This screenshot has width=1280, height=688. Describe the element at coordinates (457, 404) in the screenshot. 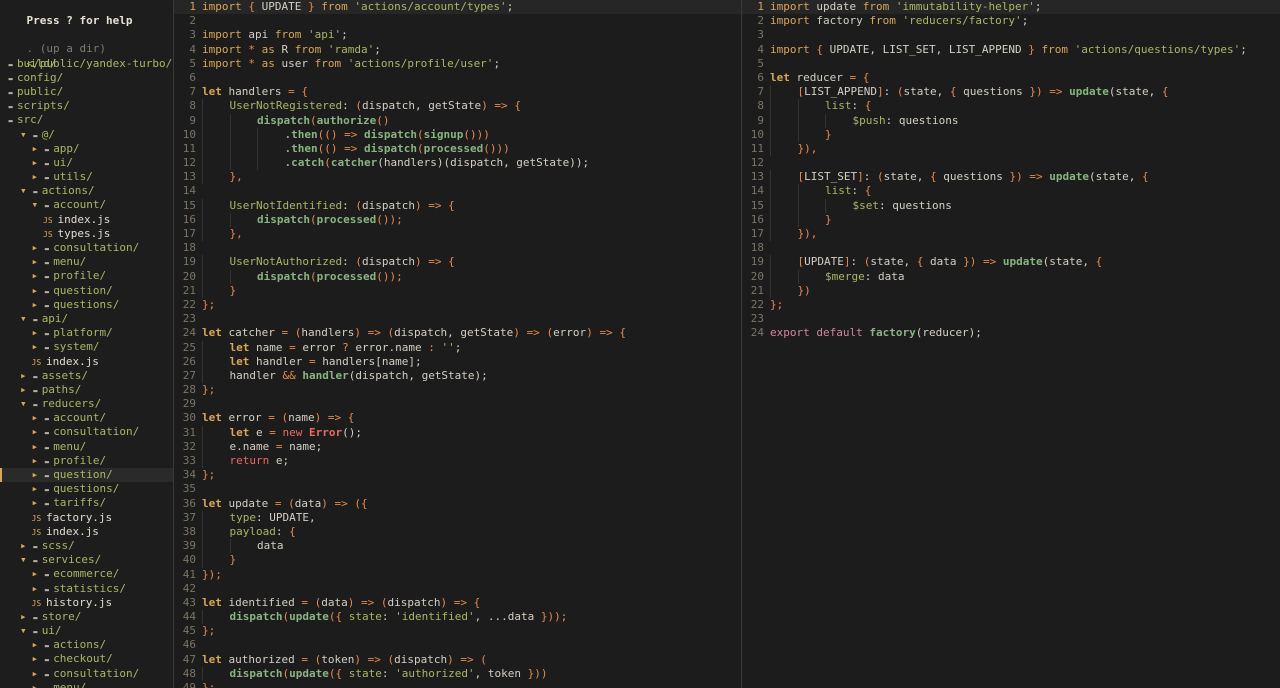

I see `code-line: 29` at that location.